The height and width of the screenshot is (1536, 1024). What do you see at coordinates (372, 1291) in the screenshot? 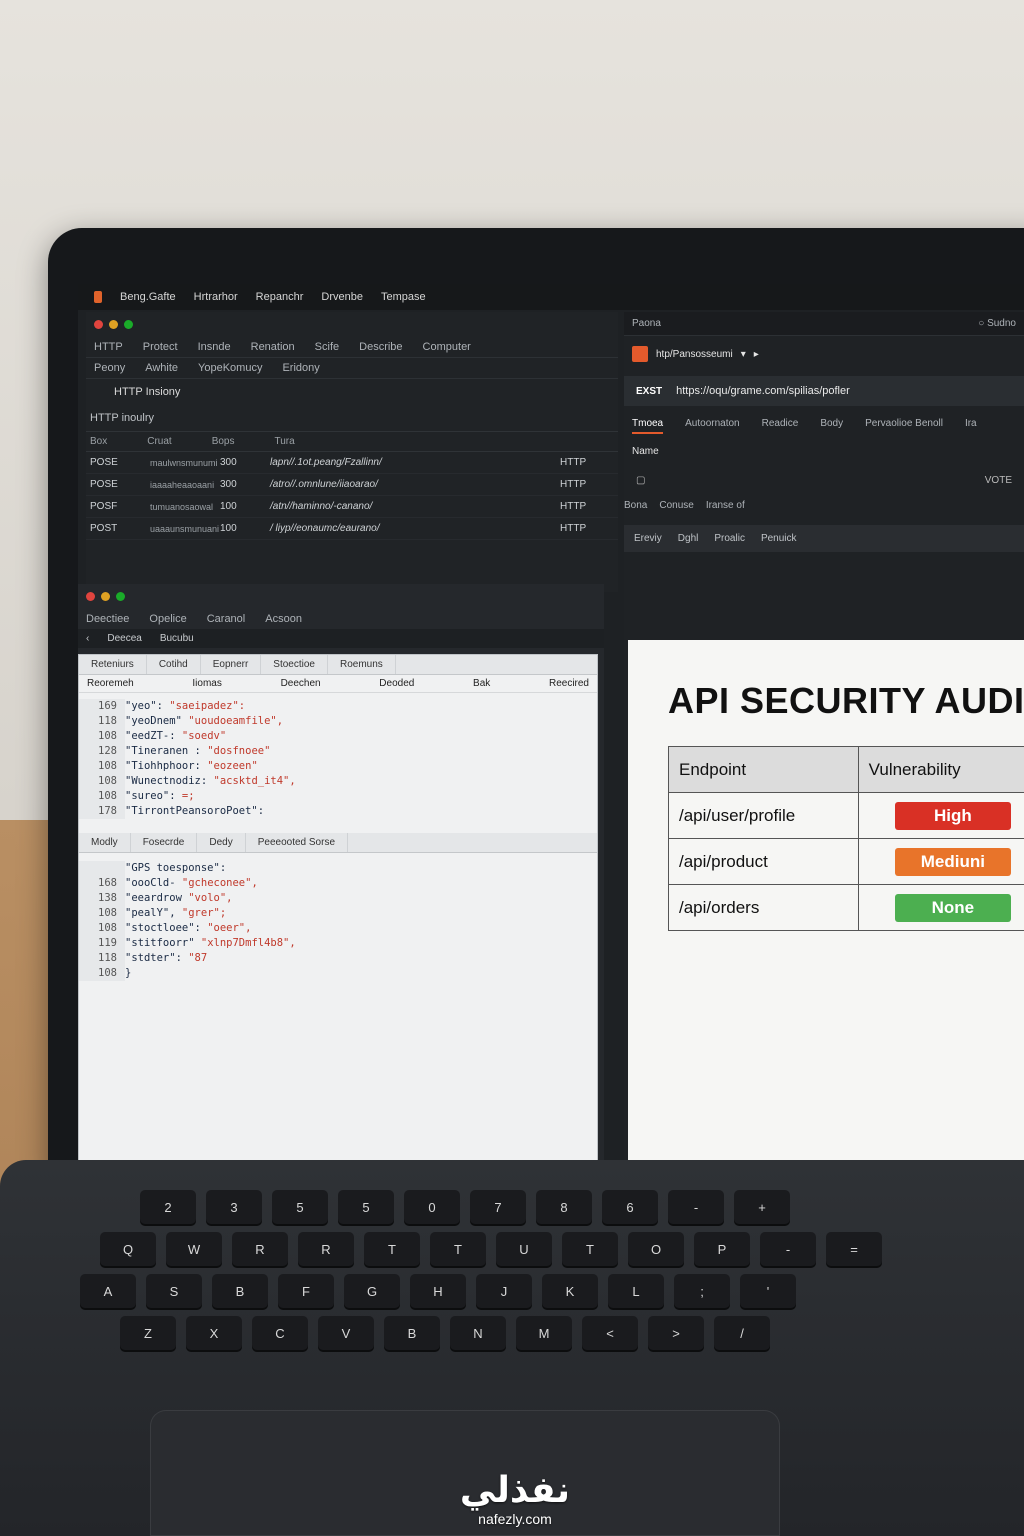
I see `key: G` at bounding box center [372, 1291].